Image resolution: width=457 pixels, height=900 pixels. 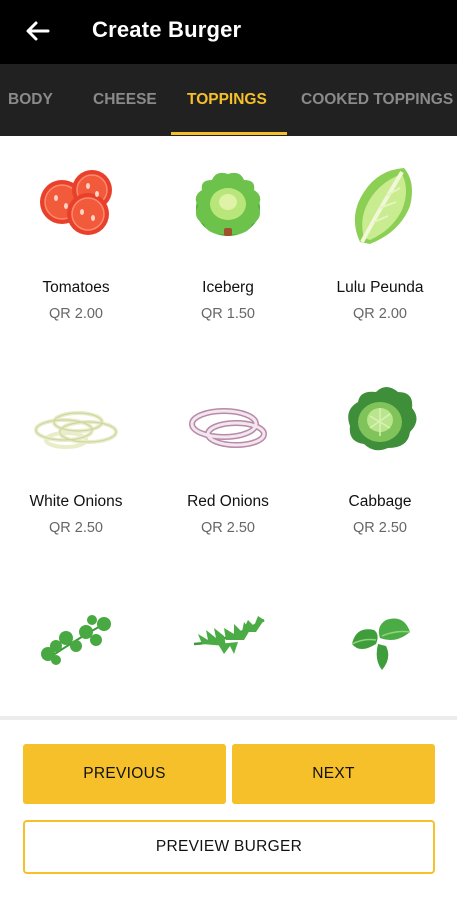 I want to click on white-onion-rings-icon, so click(x=76, y=430).